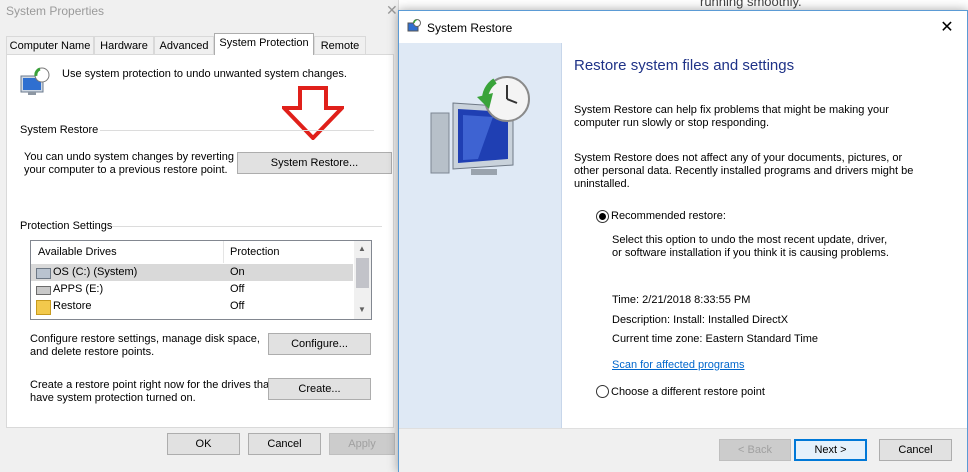 The height and width of the screenshot is (472, 968). What do you see at coordinates (681, 300) in the screenshot?
I see `restore-time: Time: 2/21/2018 8:33:55 PM` at bounding box center [681, 300].